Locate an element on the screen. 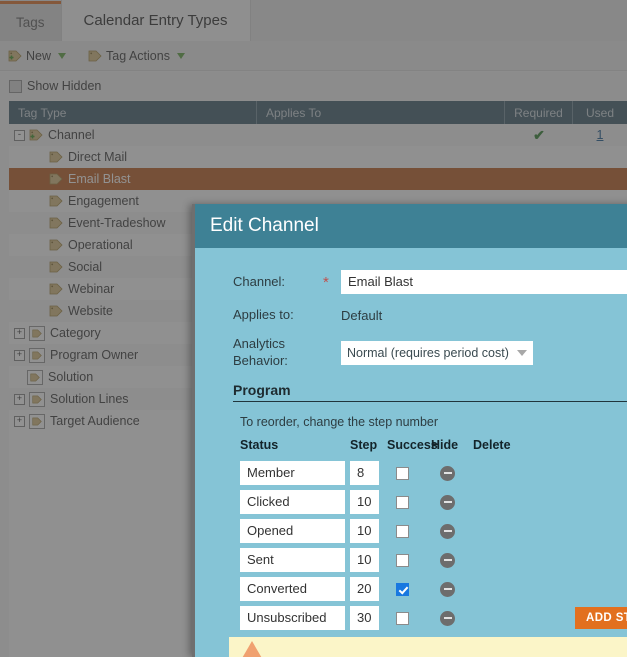 This screenshot has width=627, height=657. analytics-behavior-value: Normal (requires period cost) is located at coordinates (428, 352).